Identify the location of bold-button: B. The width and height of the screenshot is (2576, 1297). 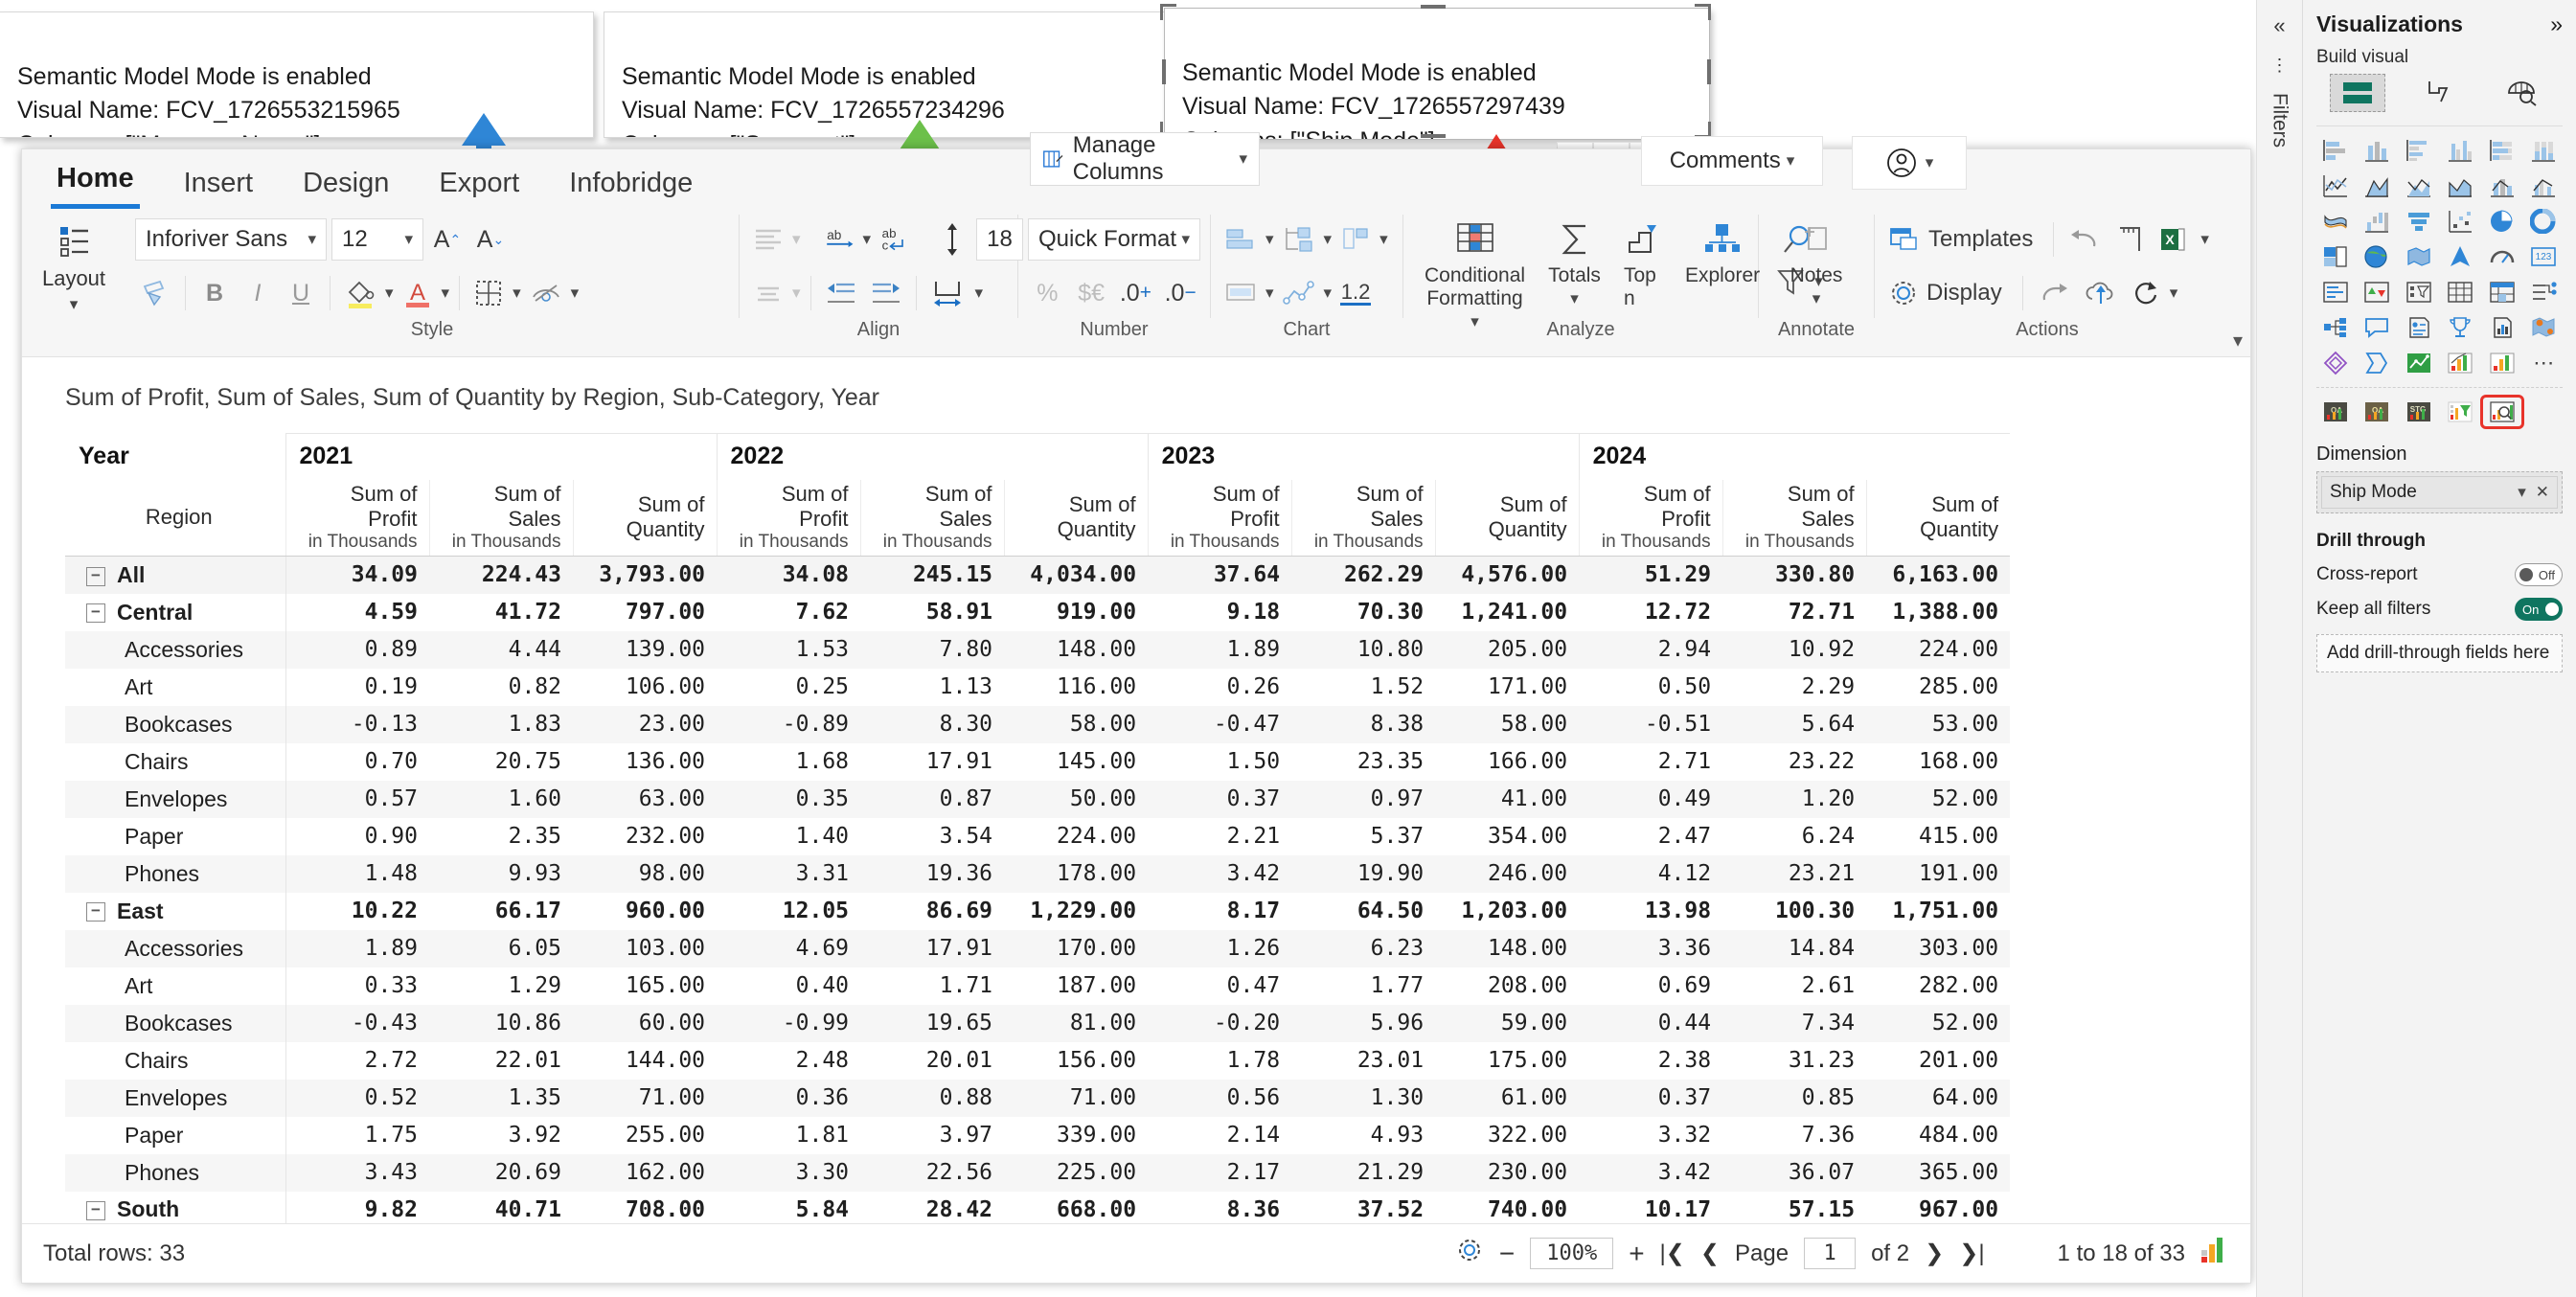
(214, 293).